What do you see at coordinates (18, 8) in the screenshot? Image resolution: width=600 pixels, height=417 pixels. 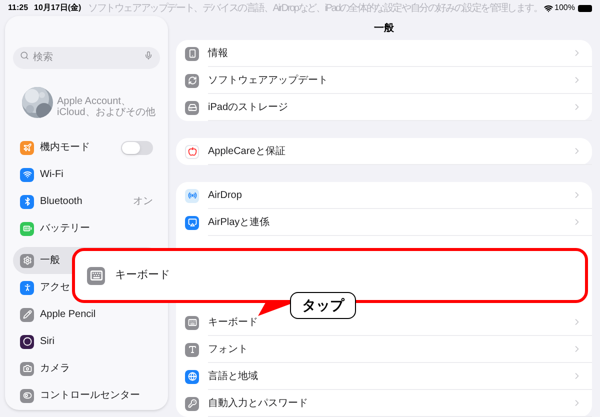 I see `clock: 11:25` at bounding box center [18, 8].